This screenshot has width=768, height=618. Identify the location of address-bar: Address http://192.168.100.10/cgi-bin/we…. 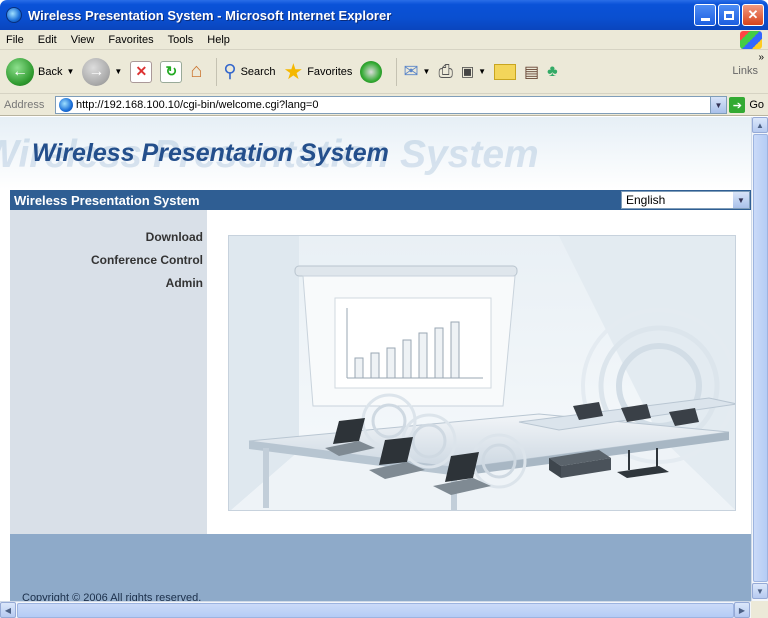
(384, 105).